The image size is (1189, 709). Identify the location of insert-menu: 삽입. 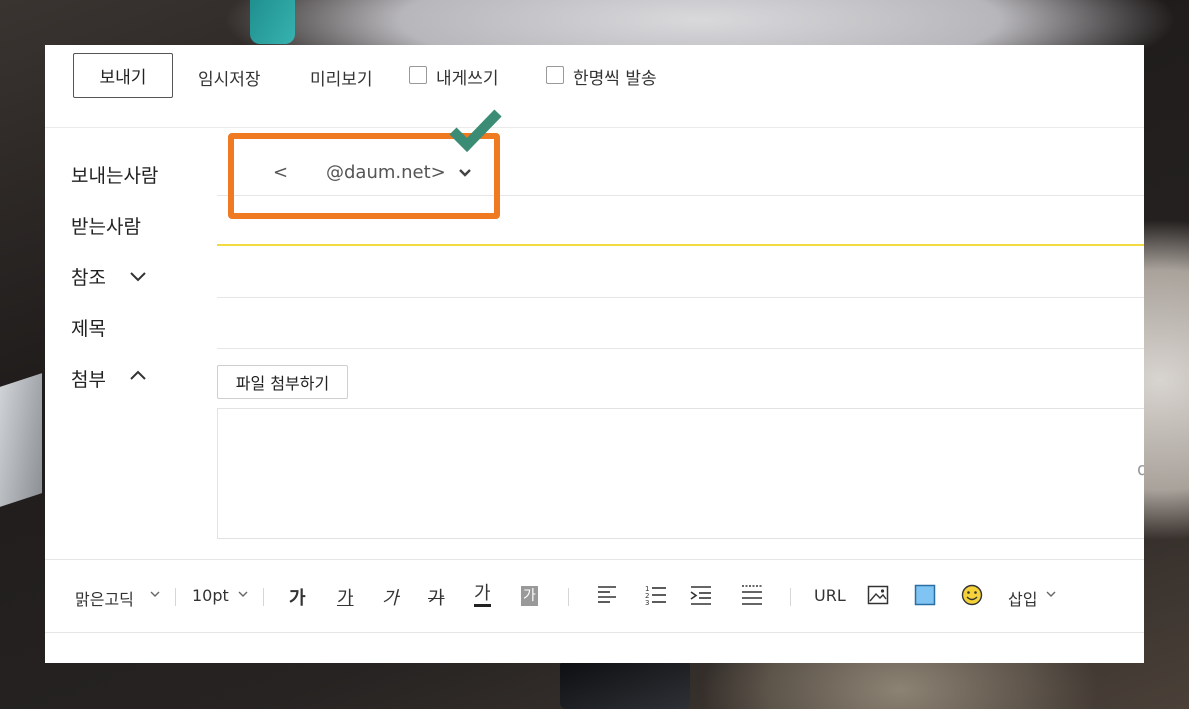
(1022, 598).